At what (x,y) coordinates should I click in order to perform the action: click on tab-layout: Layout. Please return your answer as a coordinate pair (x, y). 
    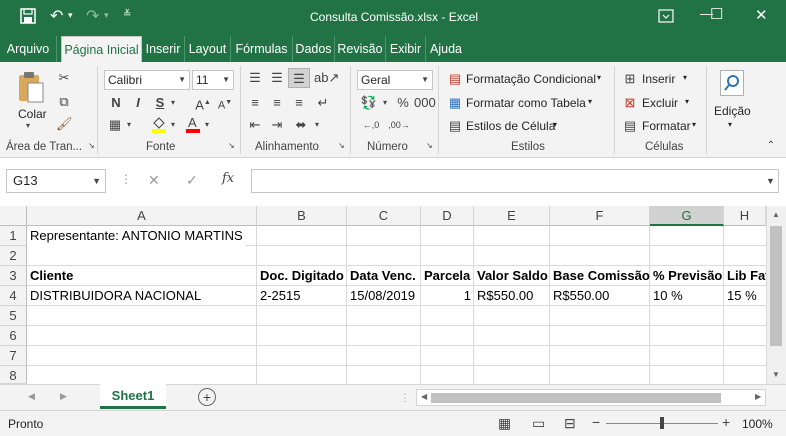
    Looking at the image, I should click on (208, 49).